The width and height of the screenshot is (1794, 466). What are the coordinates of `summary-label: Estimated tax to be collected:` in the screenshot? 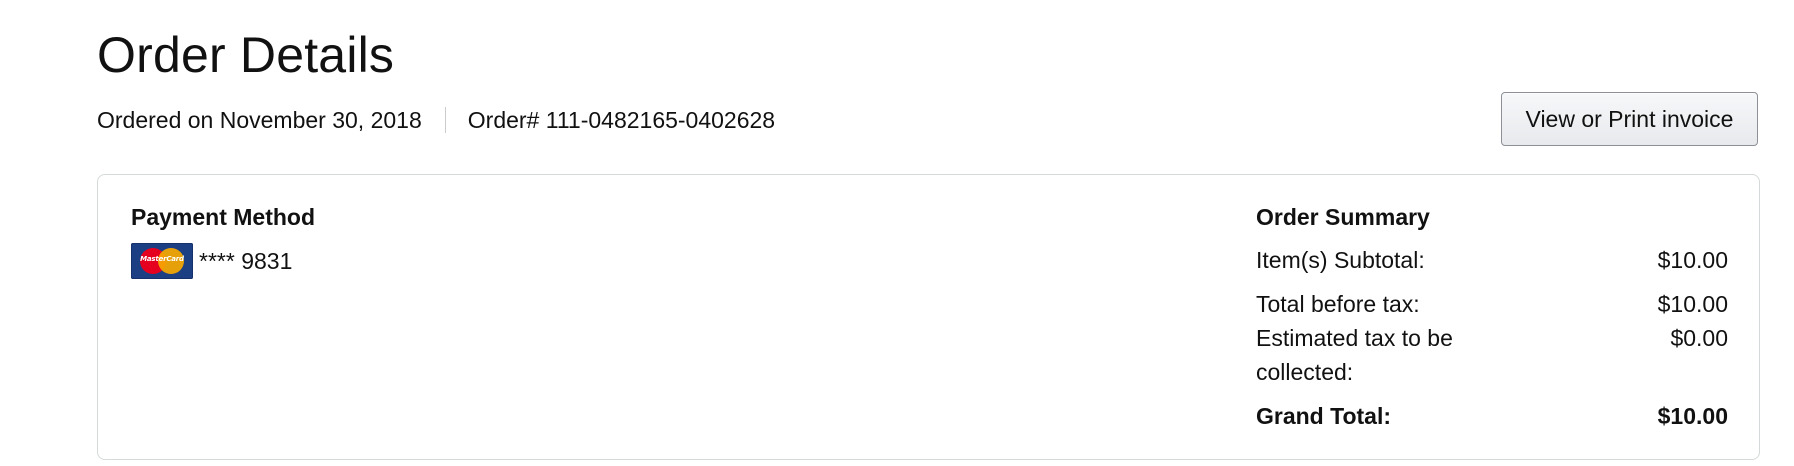 It's located at (1354, 355).